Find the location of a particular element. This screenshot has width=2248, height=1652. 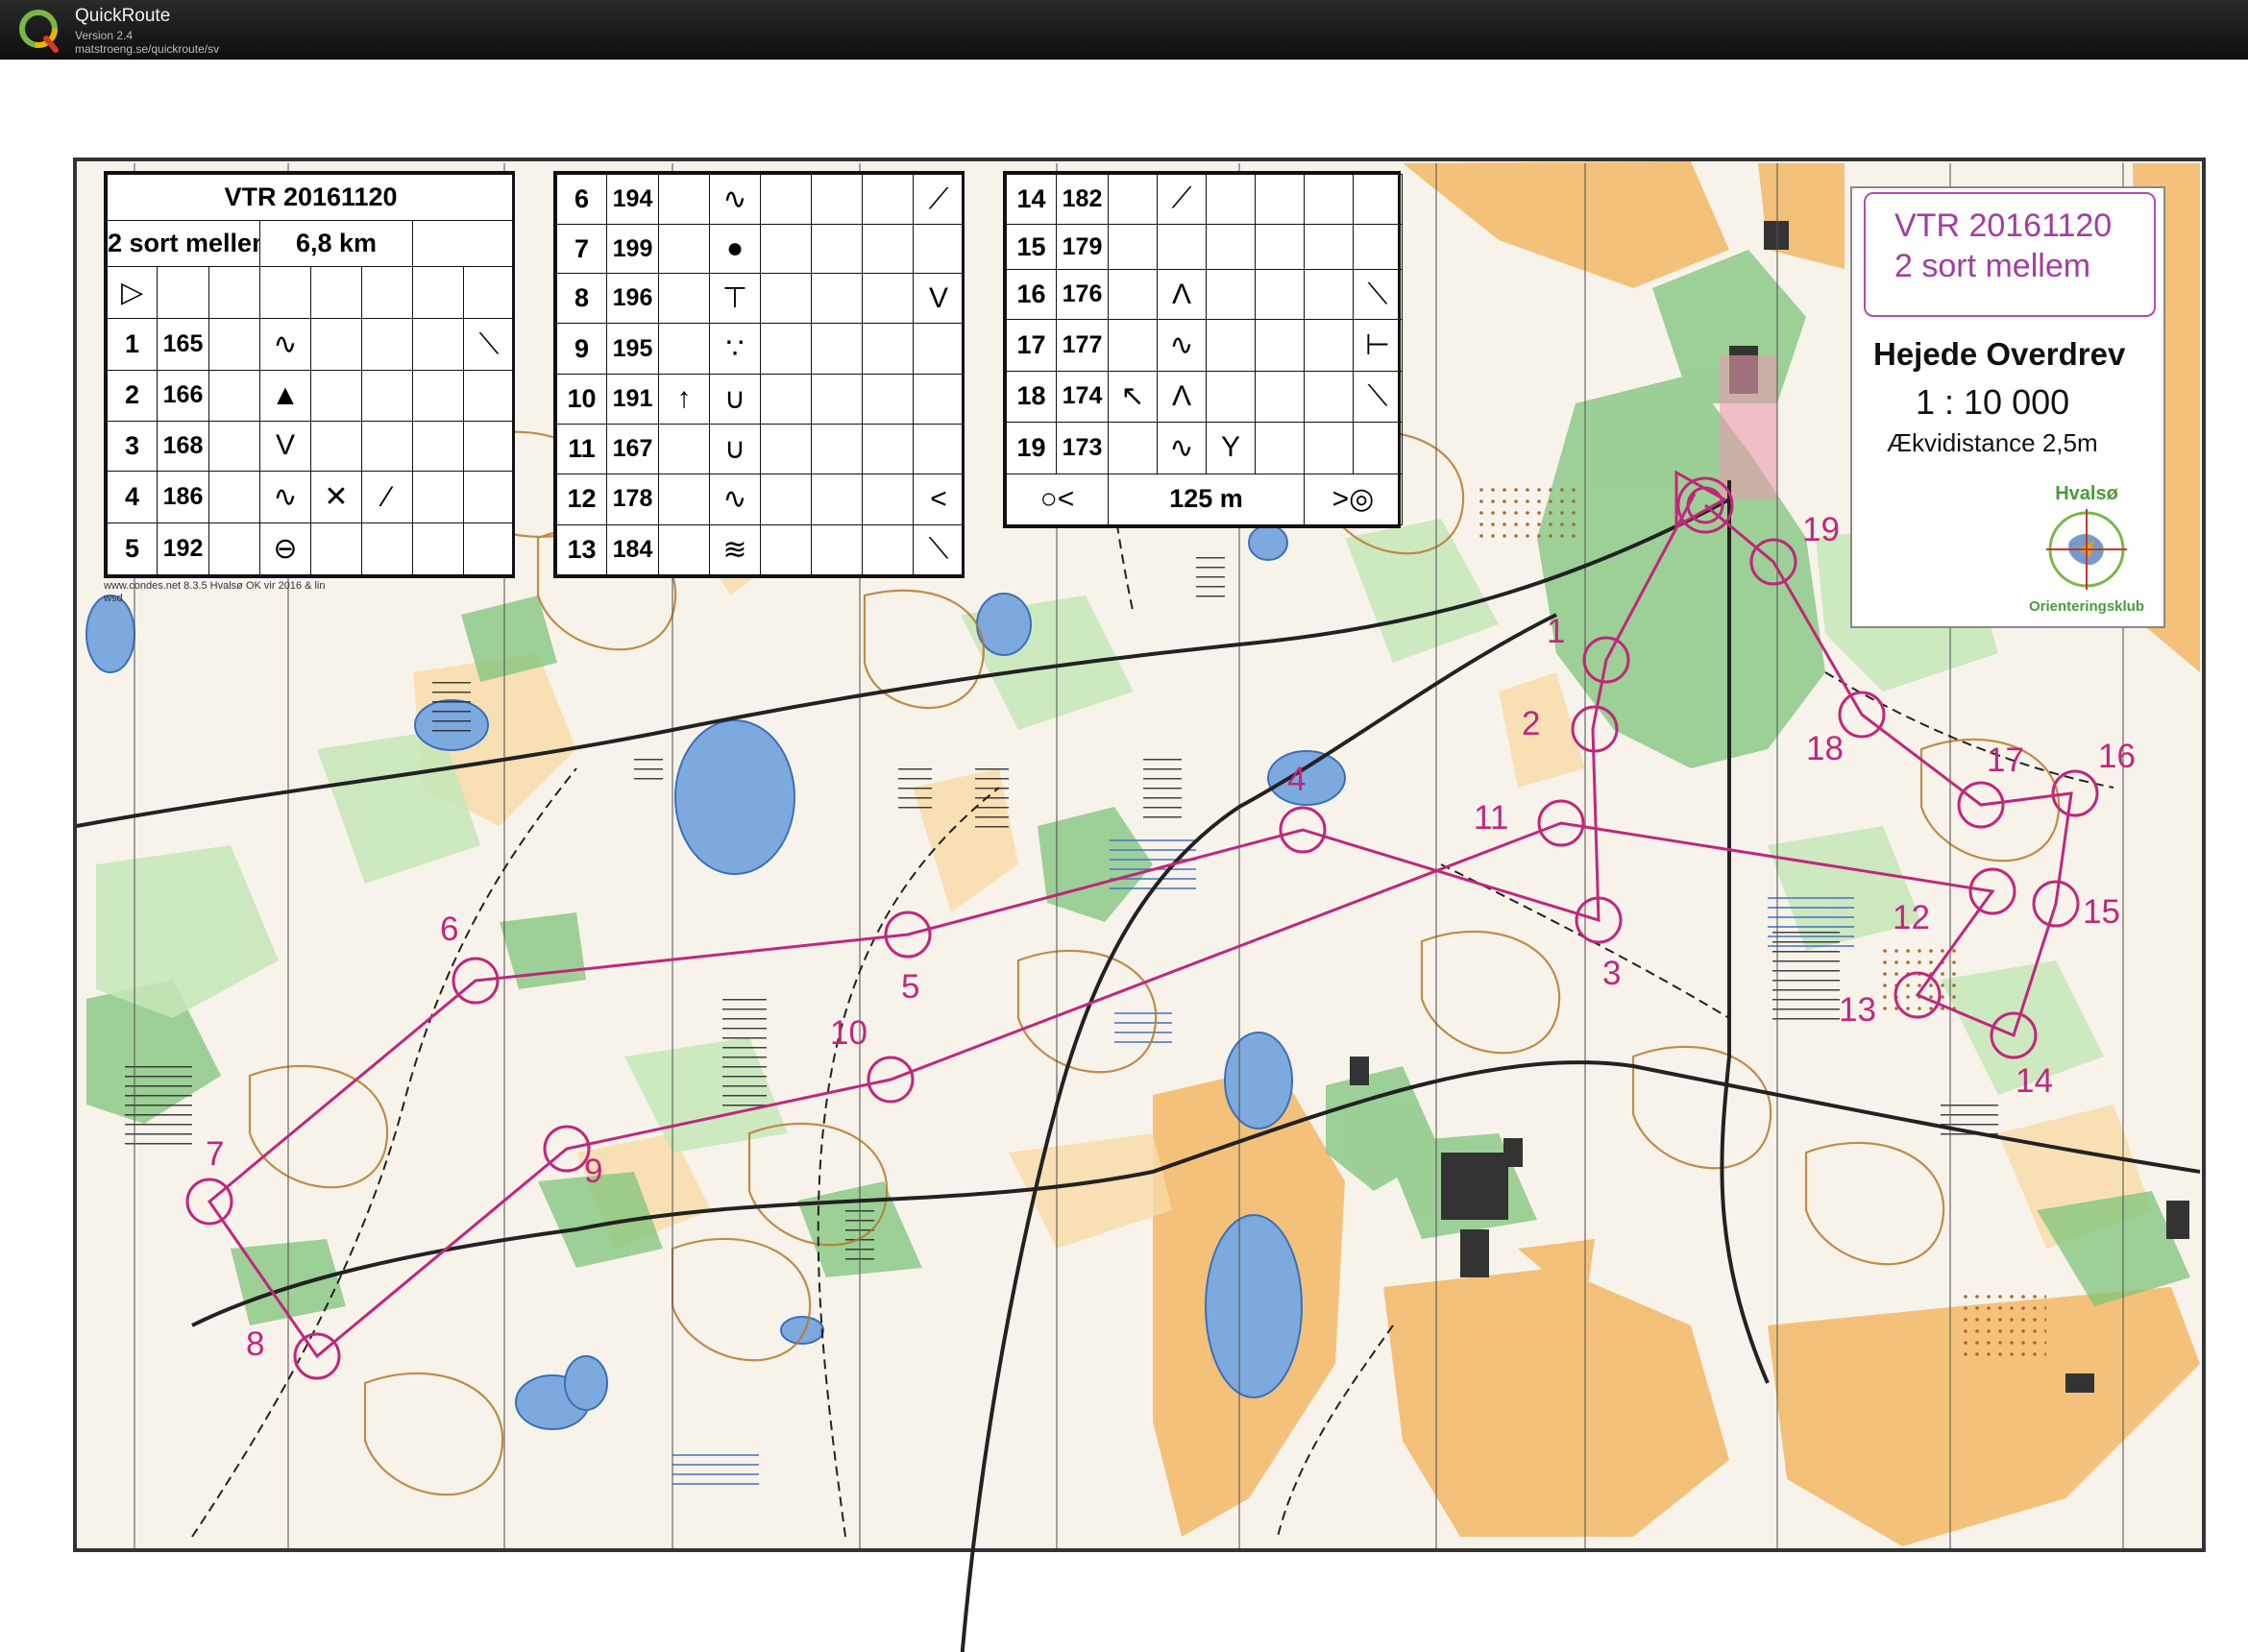

legend-event-box: VTR 20161120 2 sort mellem is located at coordinates (2010, 254).